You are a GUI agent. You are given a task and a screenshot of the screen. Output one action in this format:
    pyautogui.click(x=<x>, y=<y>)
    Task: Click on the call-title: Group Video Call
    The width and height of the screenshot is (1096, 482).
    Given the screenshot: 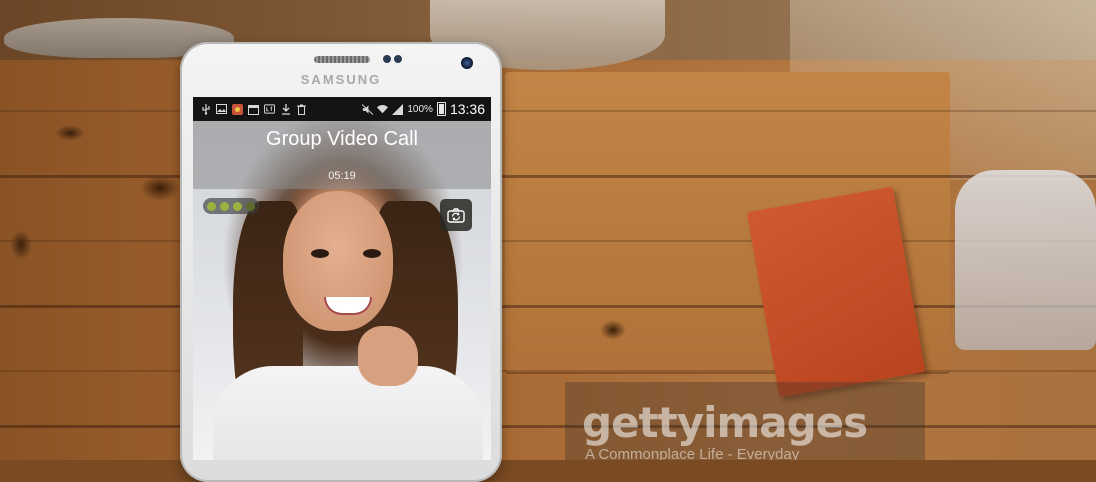 What is the action you would take?
    pyautogui.click(x=342, y=139)
    